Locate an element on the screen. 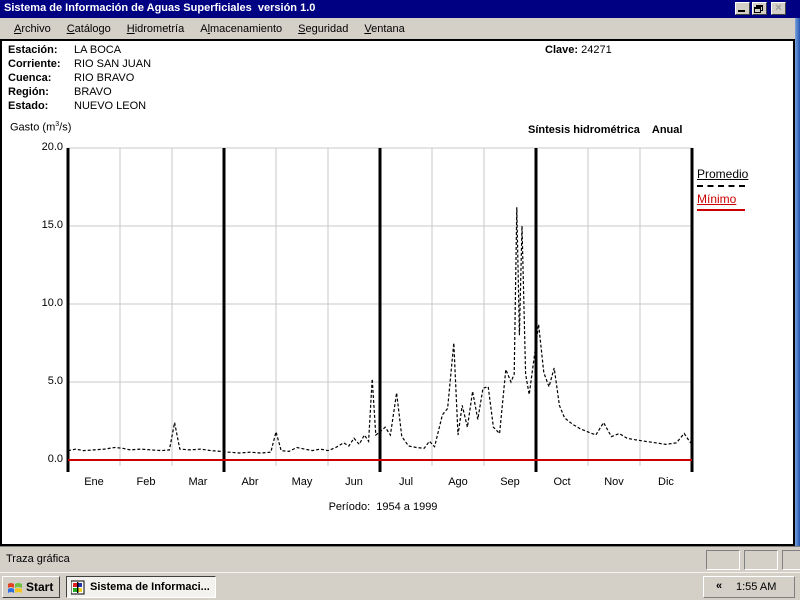  clock: 1:55 AM is located at coordinates (756, 587).